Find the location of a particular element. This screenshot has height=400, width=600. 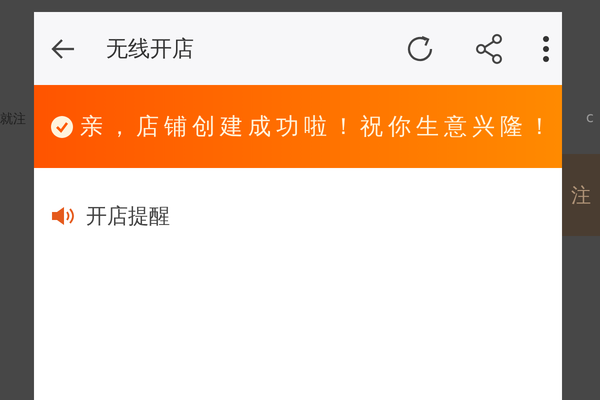

back-icon is located at coordinates (63, 49).